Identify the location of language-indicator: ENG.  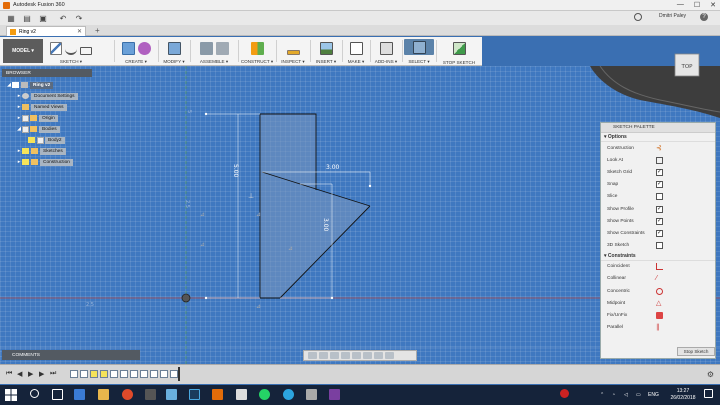
(653, 395).